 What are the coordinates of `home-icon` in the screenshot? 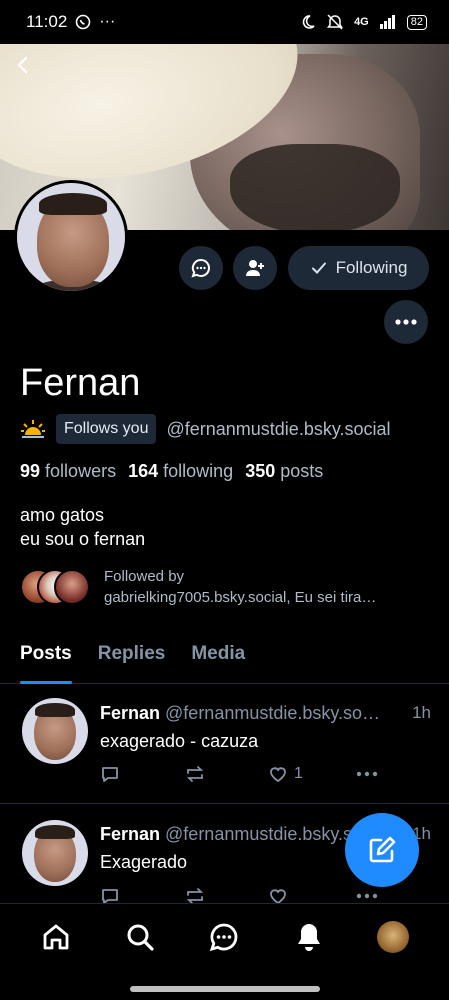 It's located at (56, 936).